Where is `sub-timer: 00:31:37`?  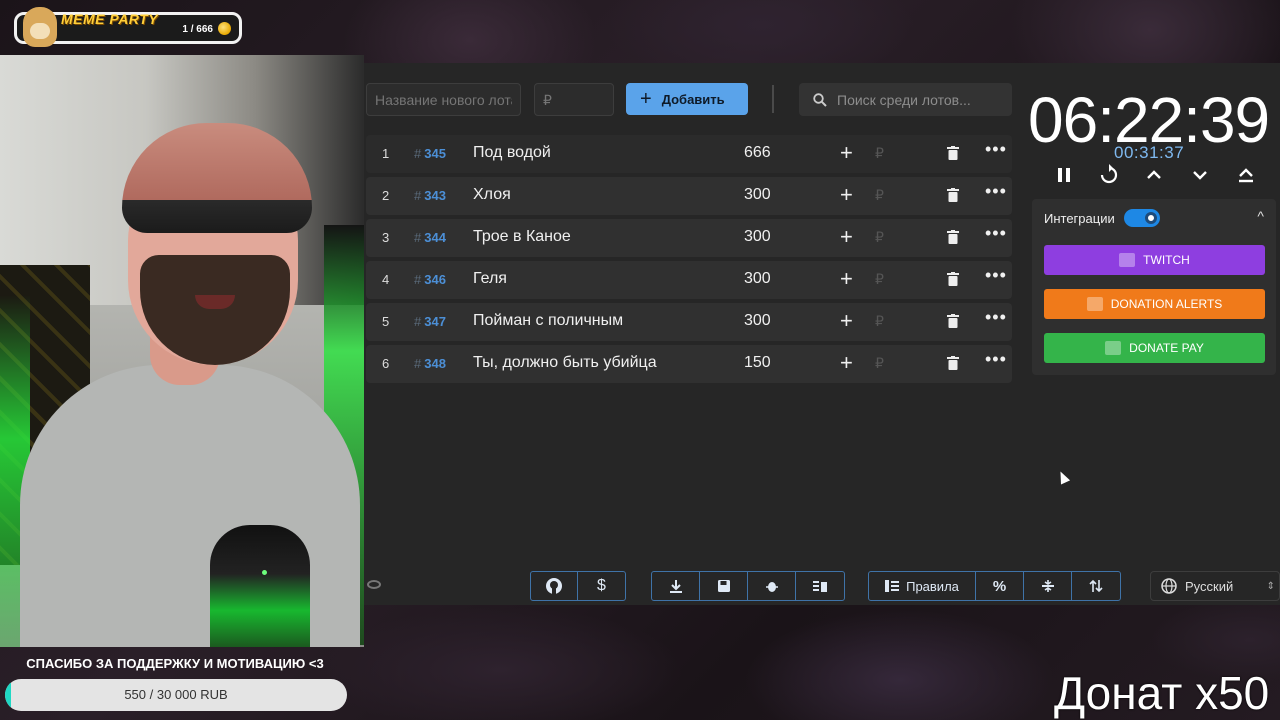 sub-timer: 00:31:37 is located at coordinates (1149, 152).